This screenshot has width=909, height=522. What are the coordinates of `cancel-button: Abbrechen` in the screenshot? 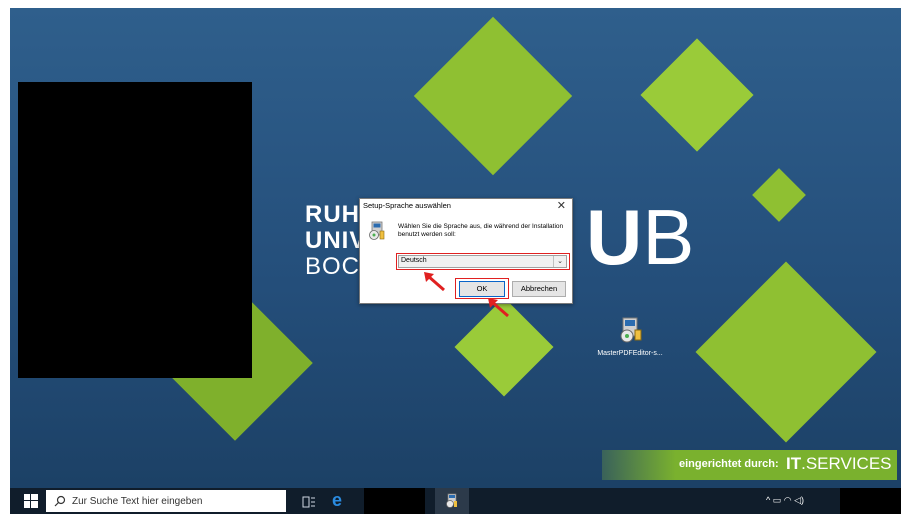 It's located at (539, 289).